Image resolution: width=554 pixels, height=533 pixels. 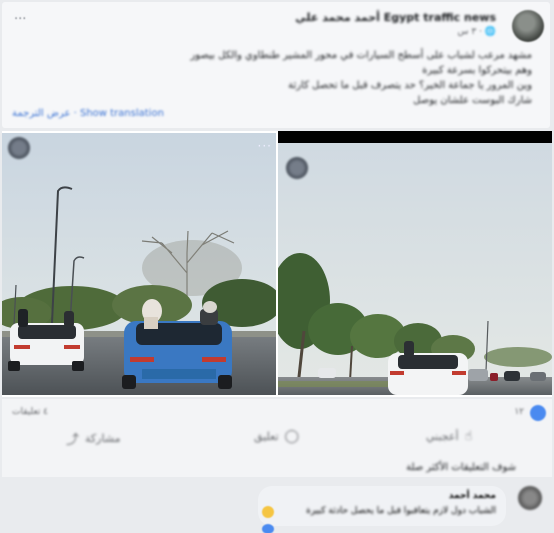 What do you see at coordinates (103, 438) in the screenshot?
I see `share-label: مشاركة` at bounding box center [103, 438].